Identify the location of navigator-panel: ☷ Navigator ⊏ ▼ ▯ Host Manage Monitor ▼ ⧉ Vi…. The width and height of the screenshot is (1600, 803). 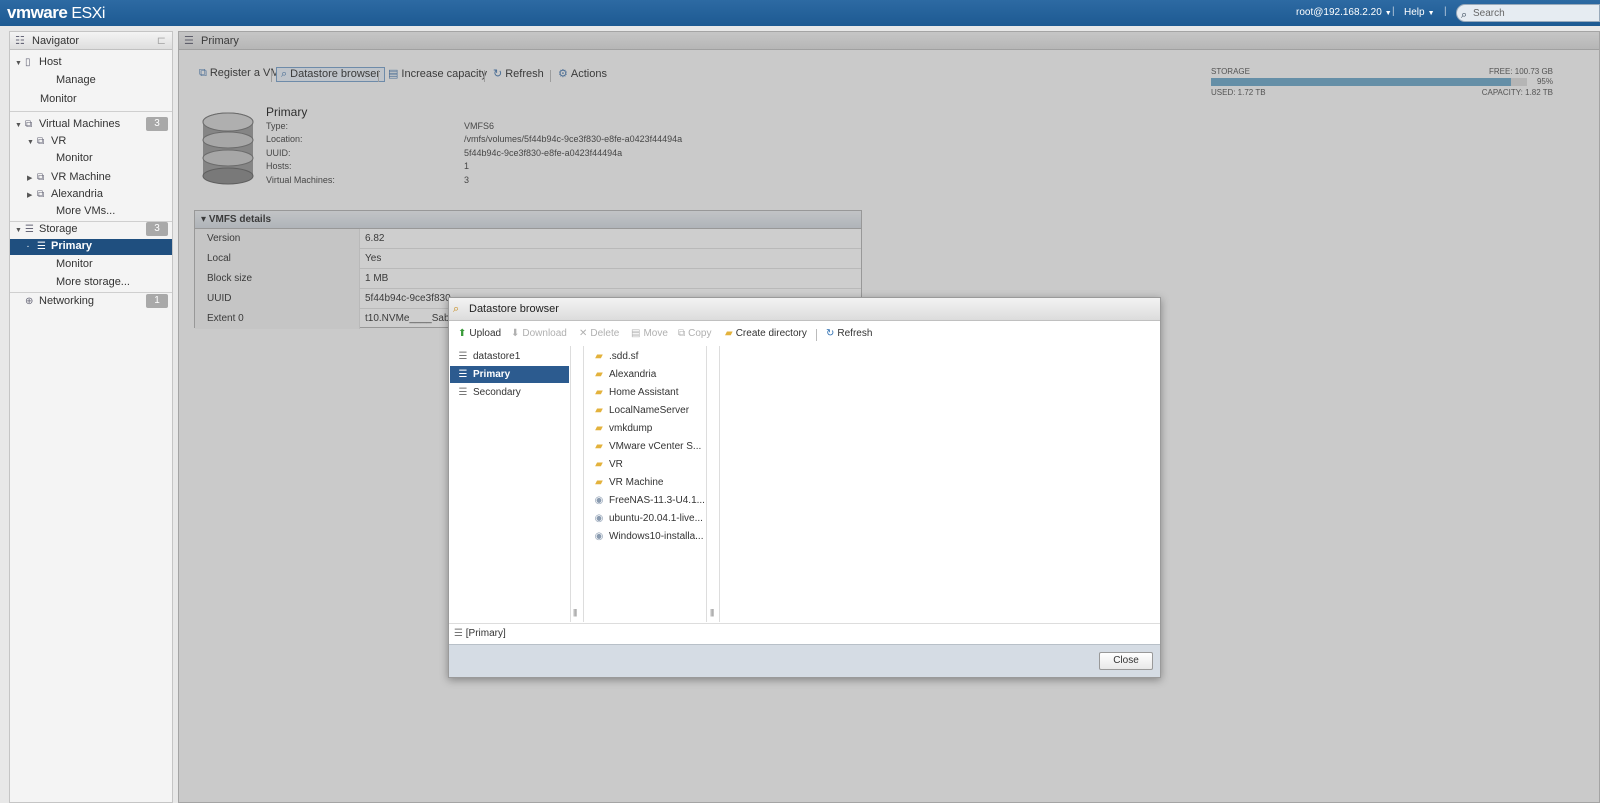
(91, 417).